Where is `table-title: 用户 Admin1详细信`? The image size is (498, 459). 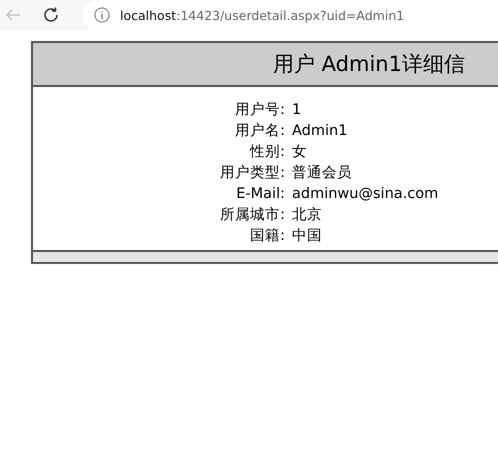
table-title: 用户 Admin1详细信 is located at coordinates (369, 64).